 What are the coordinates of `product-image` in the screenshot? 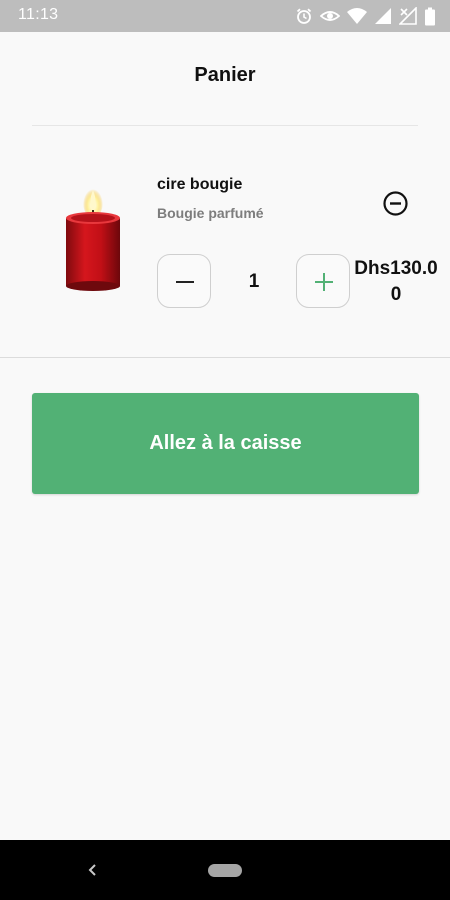 It's located at (93, 239).